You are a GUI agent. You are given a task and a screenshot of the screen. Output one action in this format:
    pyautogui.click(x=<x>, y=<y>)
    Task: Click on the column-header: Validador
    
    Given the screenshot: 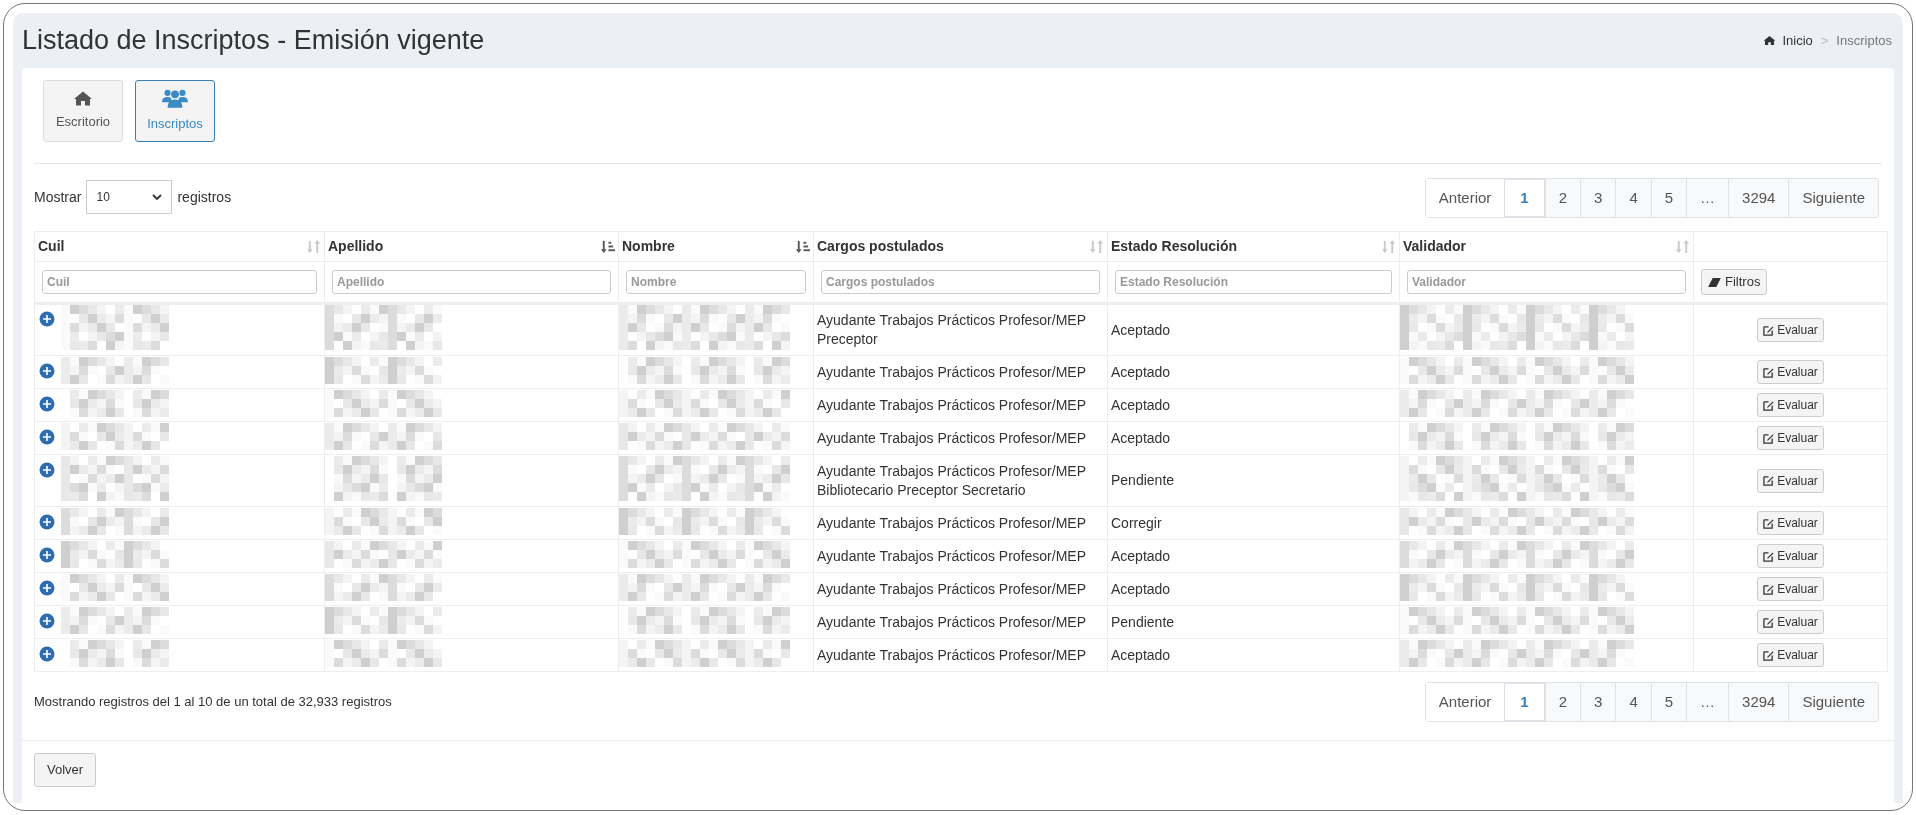 What is the action you would take?
    pyautogui.click(x=1435, y=246)
    